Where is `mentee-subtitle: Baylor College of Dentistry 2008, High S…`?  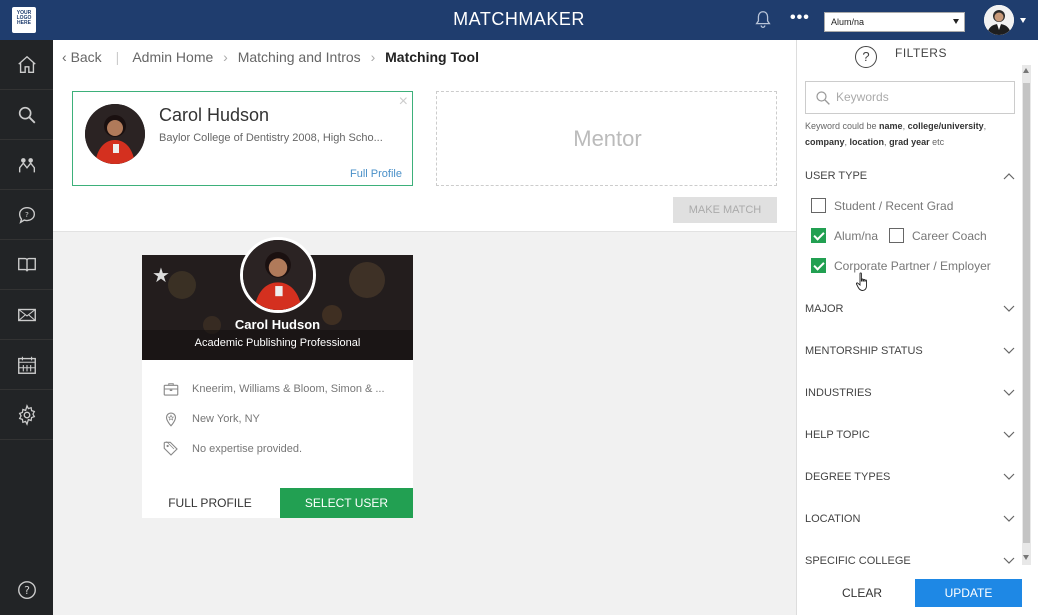 mentee-subtitle: Baylor College of Dentistry 2008, High S… is located at coordinates (271, 138).